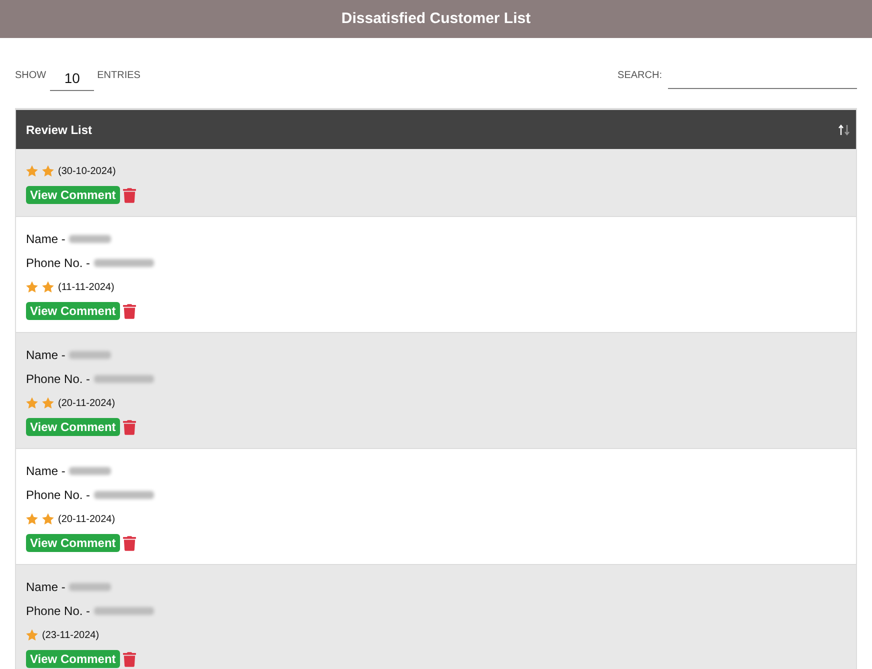 Image resolution: width=872 pixels, height=669 pixels. I want to click on review-date: (30-10-2024), so click(87, 171).